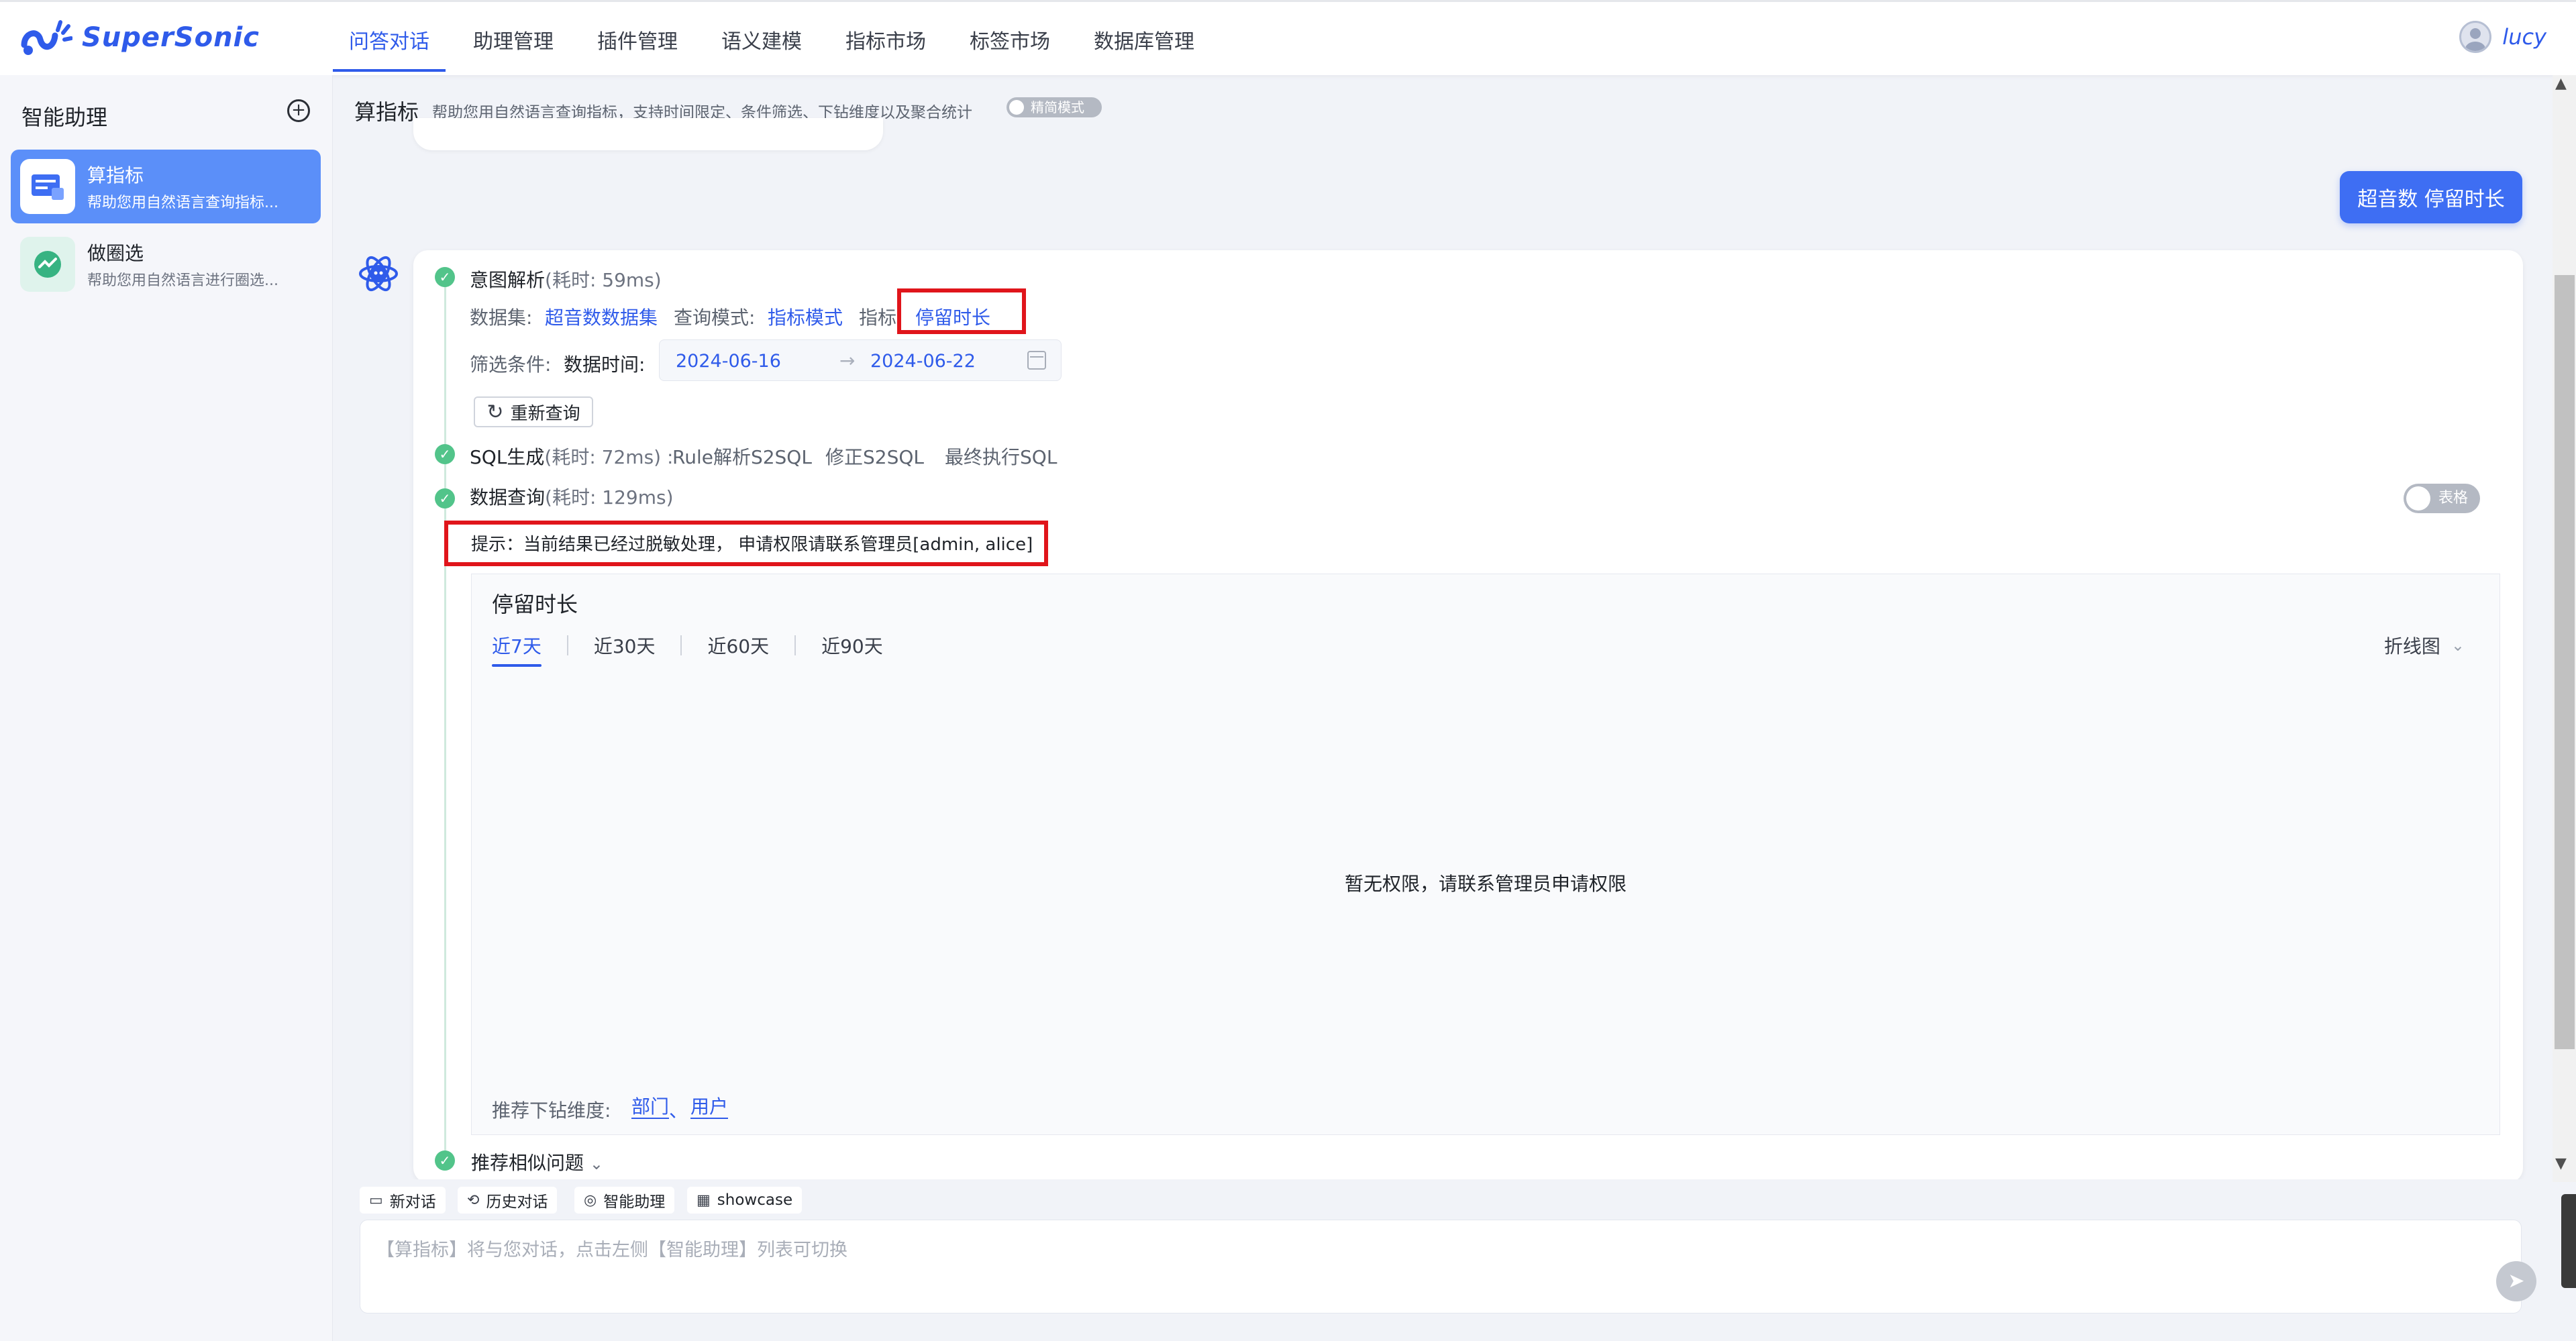  Describe the element at coordinates (2524, 37) in the screenshot. I see `username: lucy` at that location.